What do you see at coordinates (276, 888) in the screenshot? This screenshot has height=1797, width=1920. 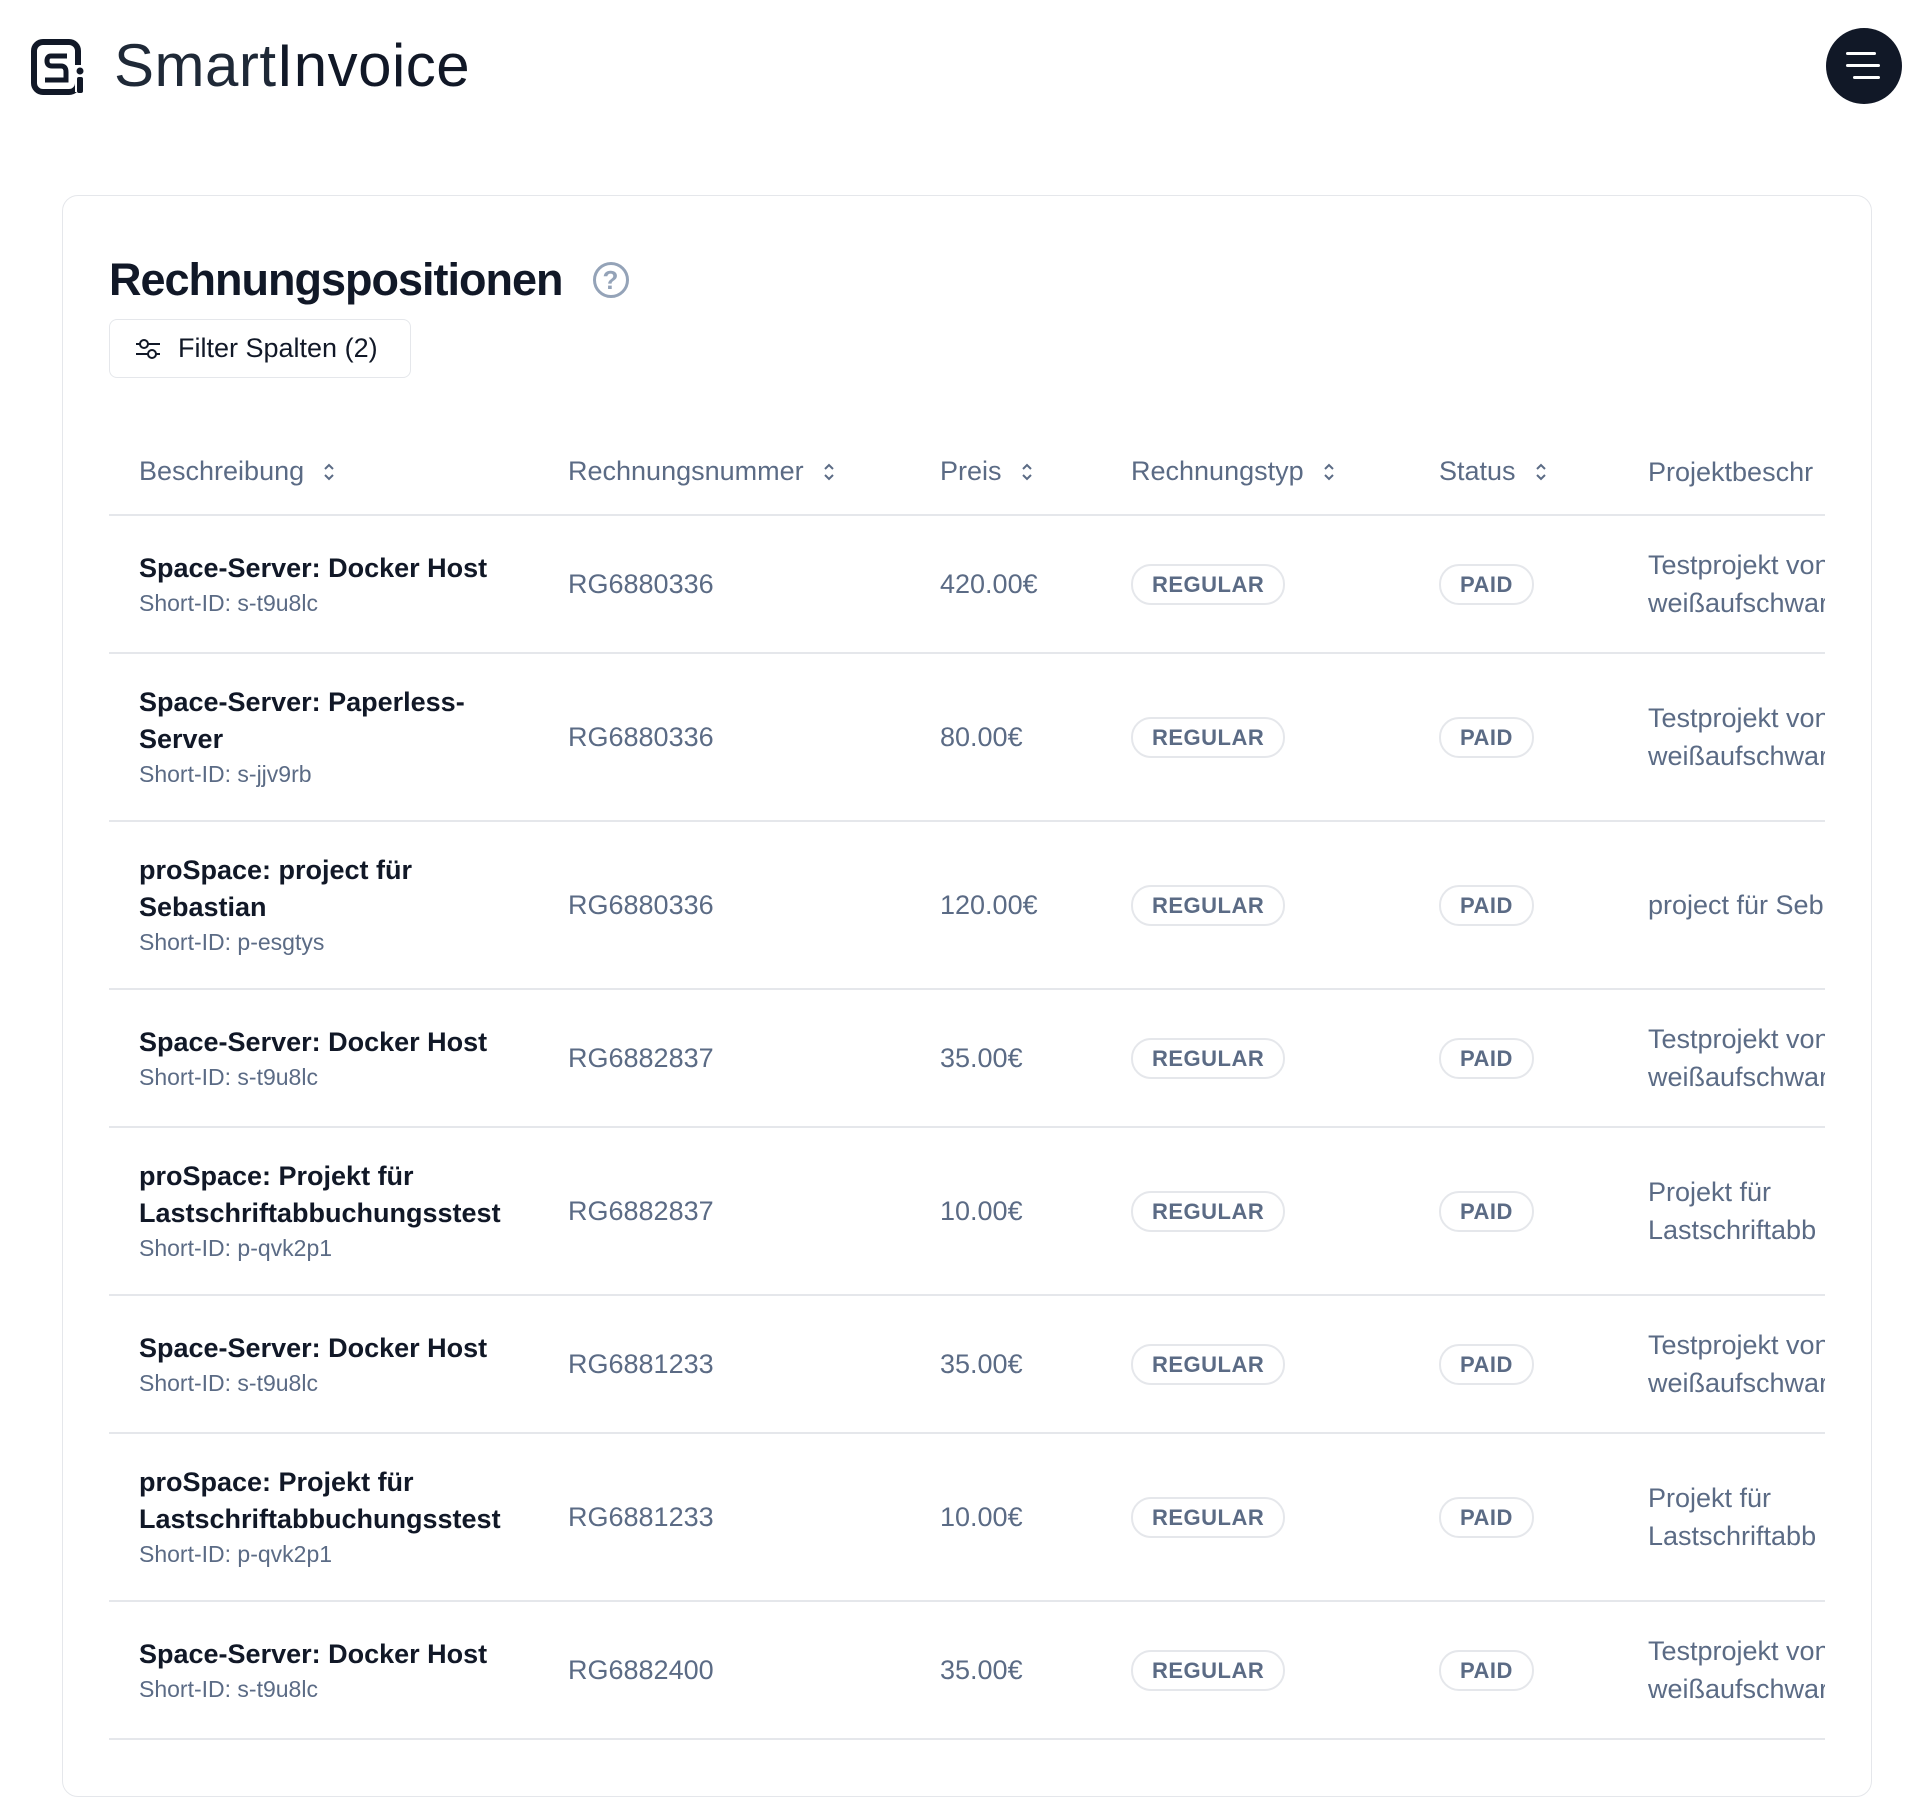 I see `item-title: proSpace: project für Sebastian` at bounding box center [276, 888].